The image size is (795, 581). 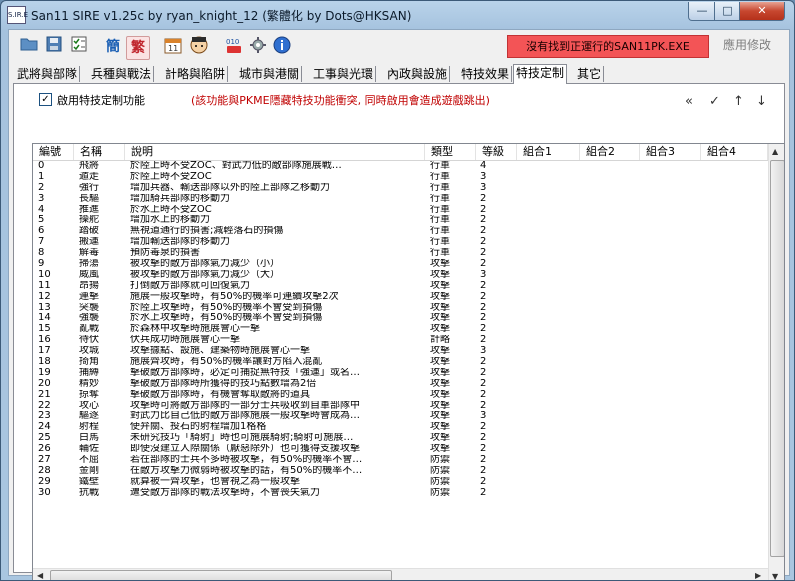 I want to click on tab-other: 其它, so click(x=590, y=74).